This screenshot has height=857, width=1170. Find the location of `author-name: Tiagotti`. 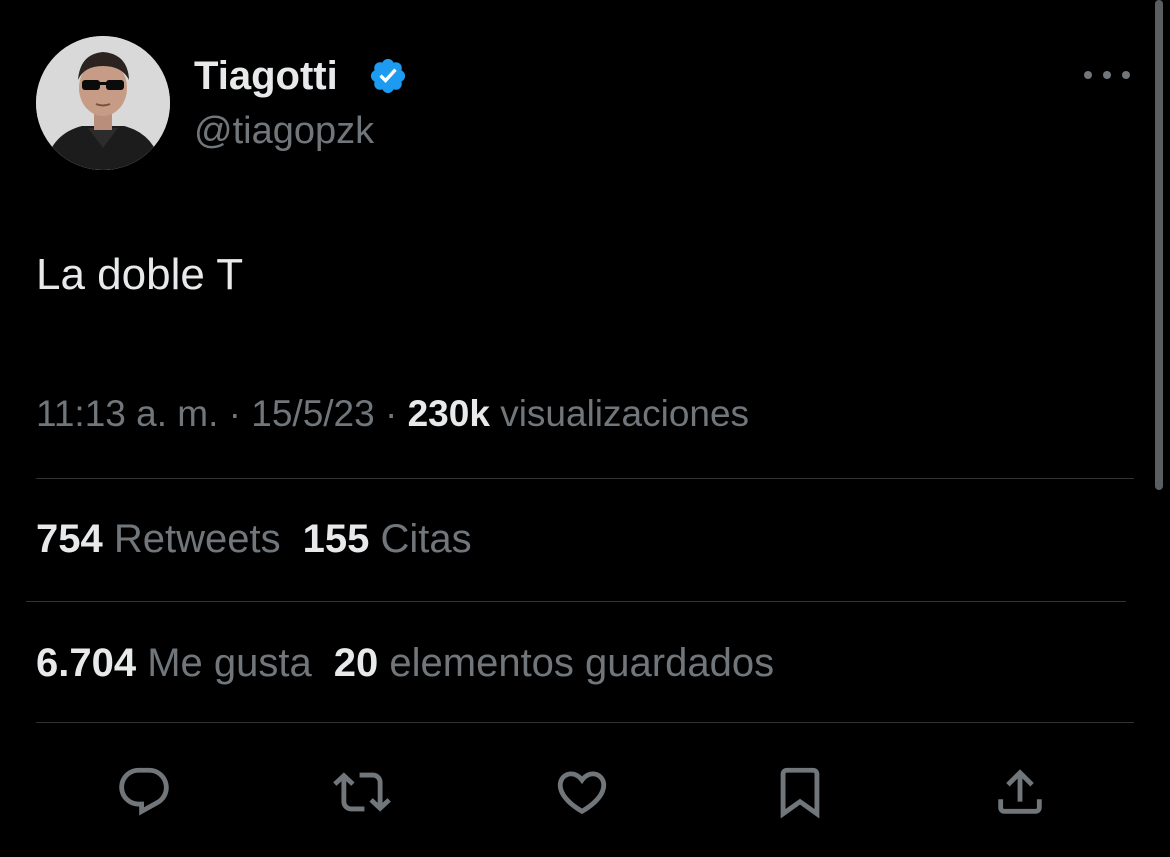

author-name: Tiagotti is located at coordinates (266, 76).